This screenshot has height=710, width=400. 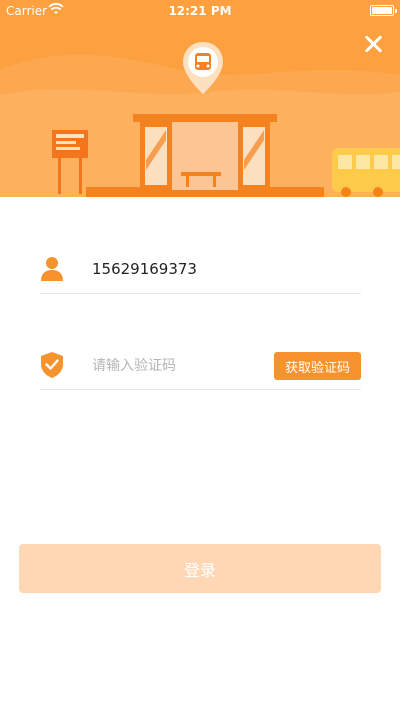 What do you see at coordinates (52, 269) in the screenshot?
I see `user-icon` at bounding box center [52, 269].